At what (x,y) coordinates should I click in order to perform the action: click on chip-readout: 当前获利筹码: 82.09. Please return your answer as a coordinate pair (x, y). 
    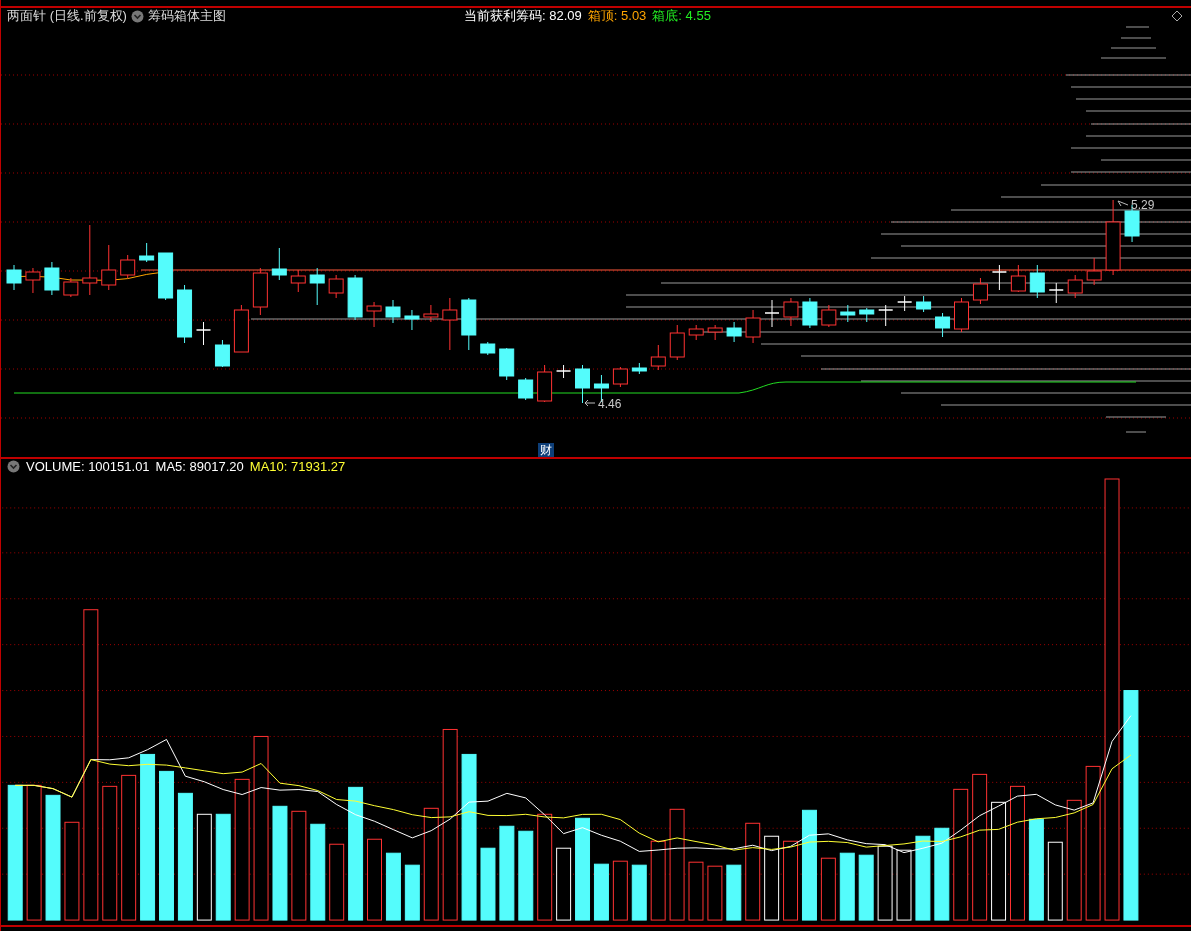
    Looking at the image, I should click on (523, 16).